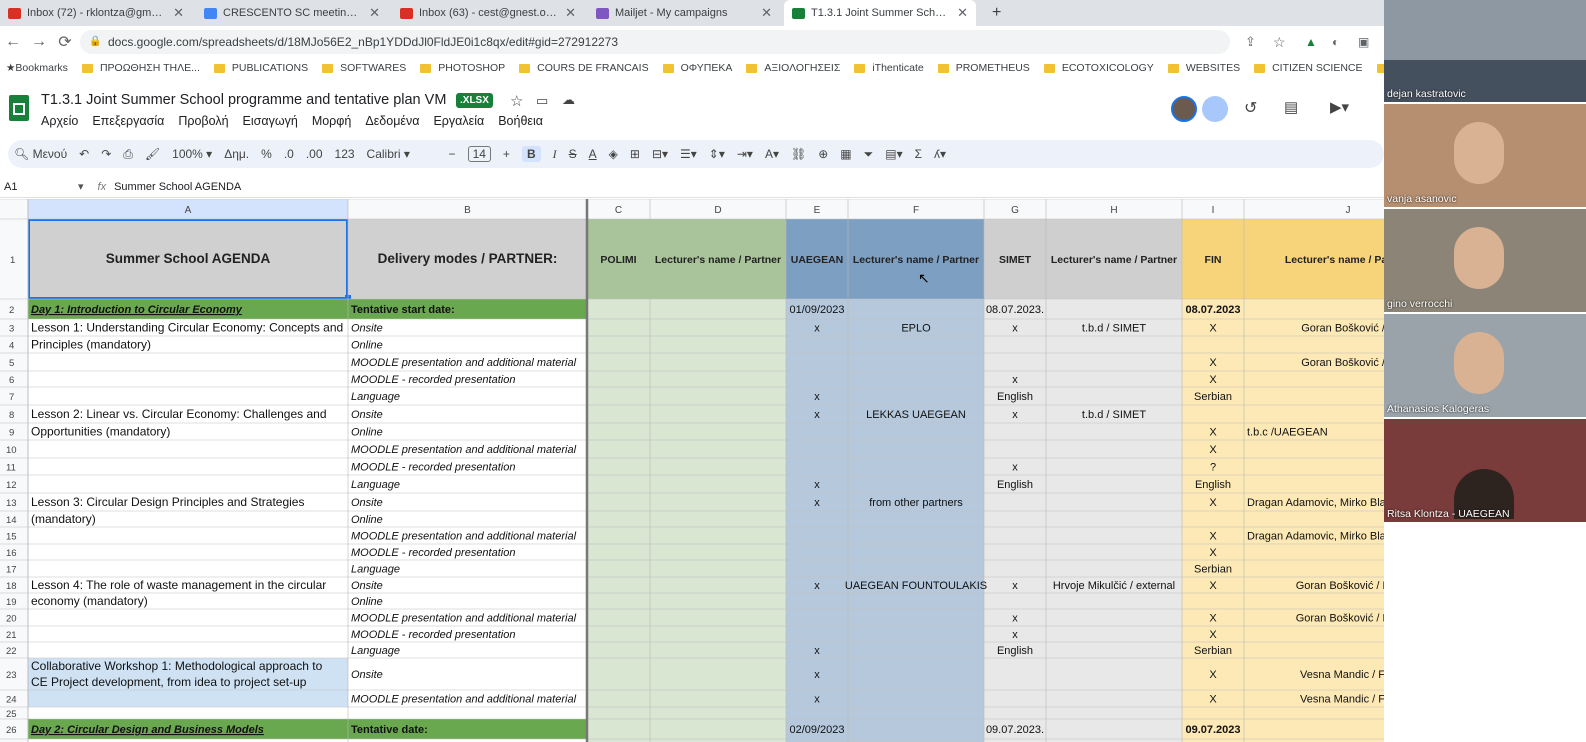 This screenshot has height=742, width=1586. What do you see at coordinates (688, 154) in the screenshot?
I see `horizontal-align-icon: ☰▾` at bounding box center [688, 154].